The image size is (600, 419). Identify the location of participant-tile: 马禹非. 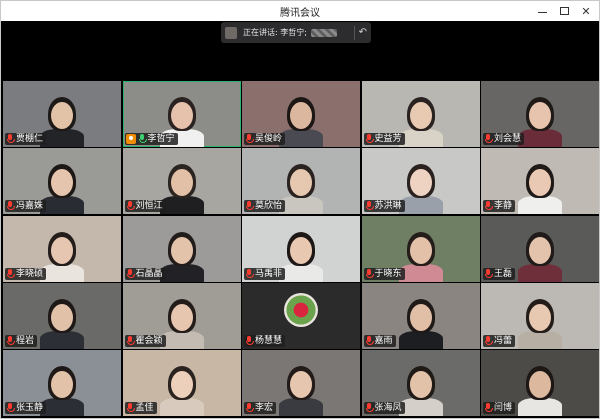
(301, 248).